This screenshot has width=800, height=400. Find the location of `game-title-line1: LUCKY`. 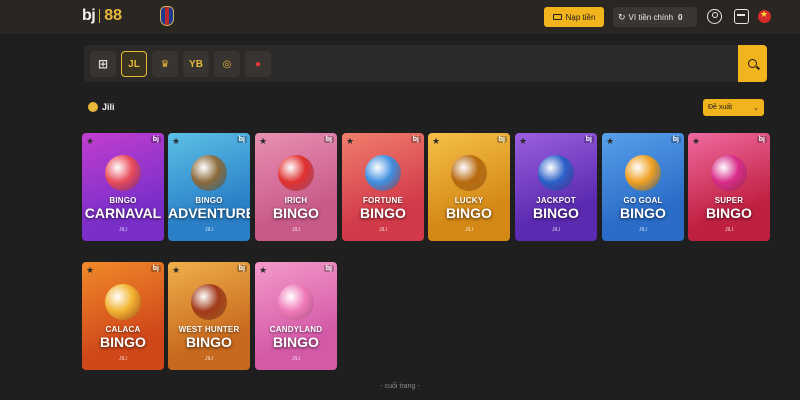

game-title-line1: LUCKY is located at coordinates (469, 200).